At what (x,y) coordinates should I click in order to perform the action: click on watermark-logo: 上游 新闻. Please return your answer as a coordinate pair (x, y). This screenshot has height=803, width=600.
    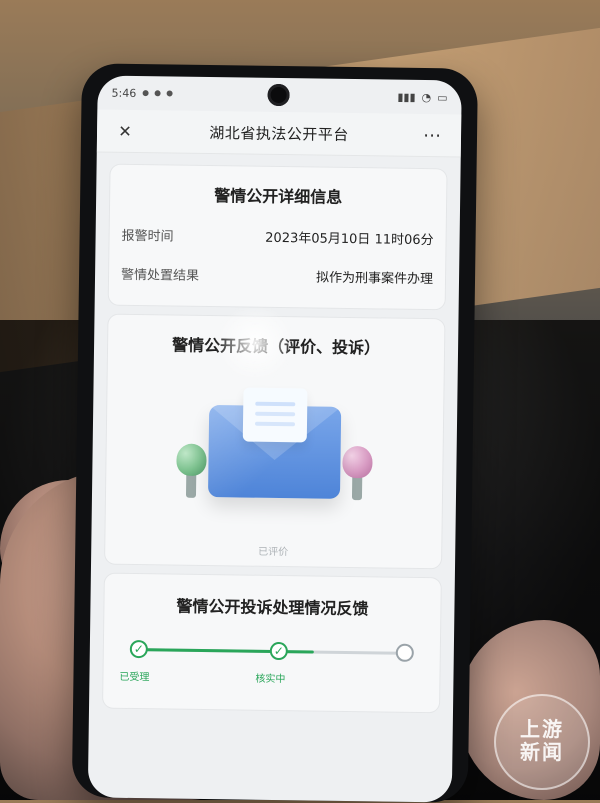
    Looking at the image, I should click on (542, 742).